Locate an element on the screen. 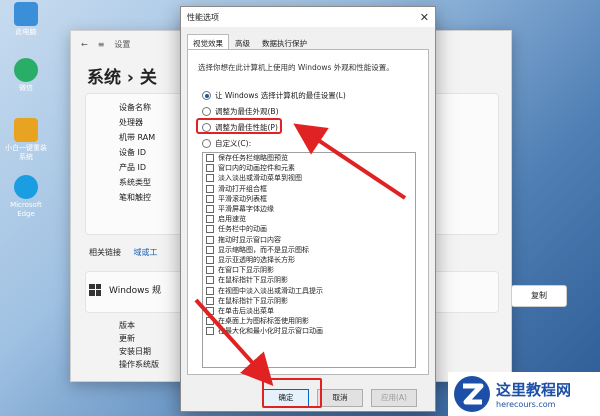  related-links: 相关链接 域或工 is located at coordinates (123, 252).